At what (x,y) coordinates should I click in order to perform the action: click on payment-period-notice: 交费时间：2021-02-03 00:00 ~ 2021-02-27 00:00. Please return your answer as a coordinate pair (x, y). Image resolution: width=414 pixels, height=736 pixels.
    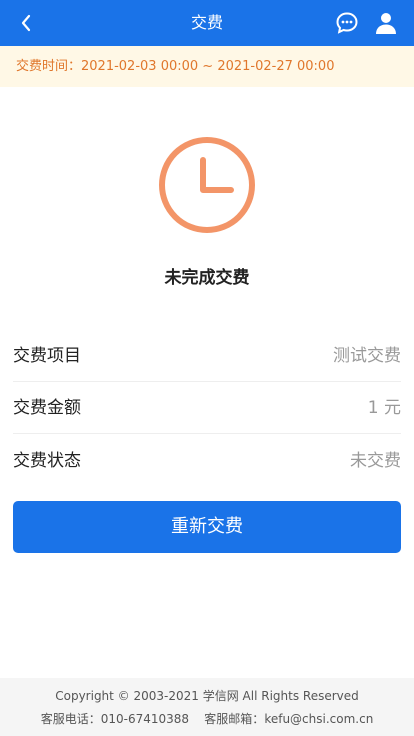
    Looking at the image, I should click on (207, 66).